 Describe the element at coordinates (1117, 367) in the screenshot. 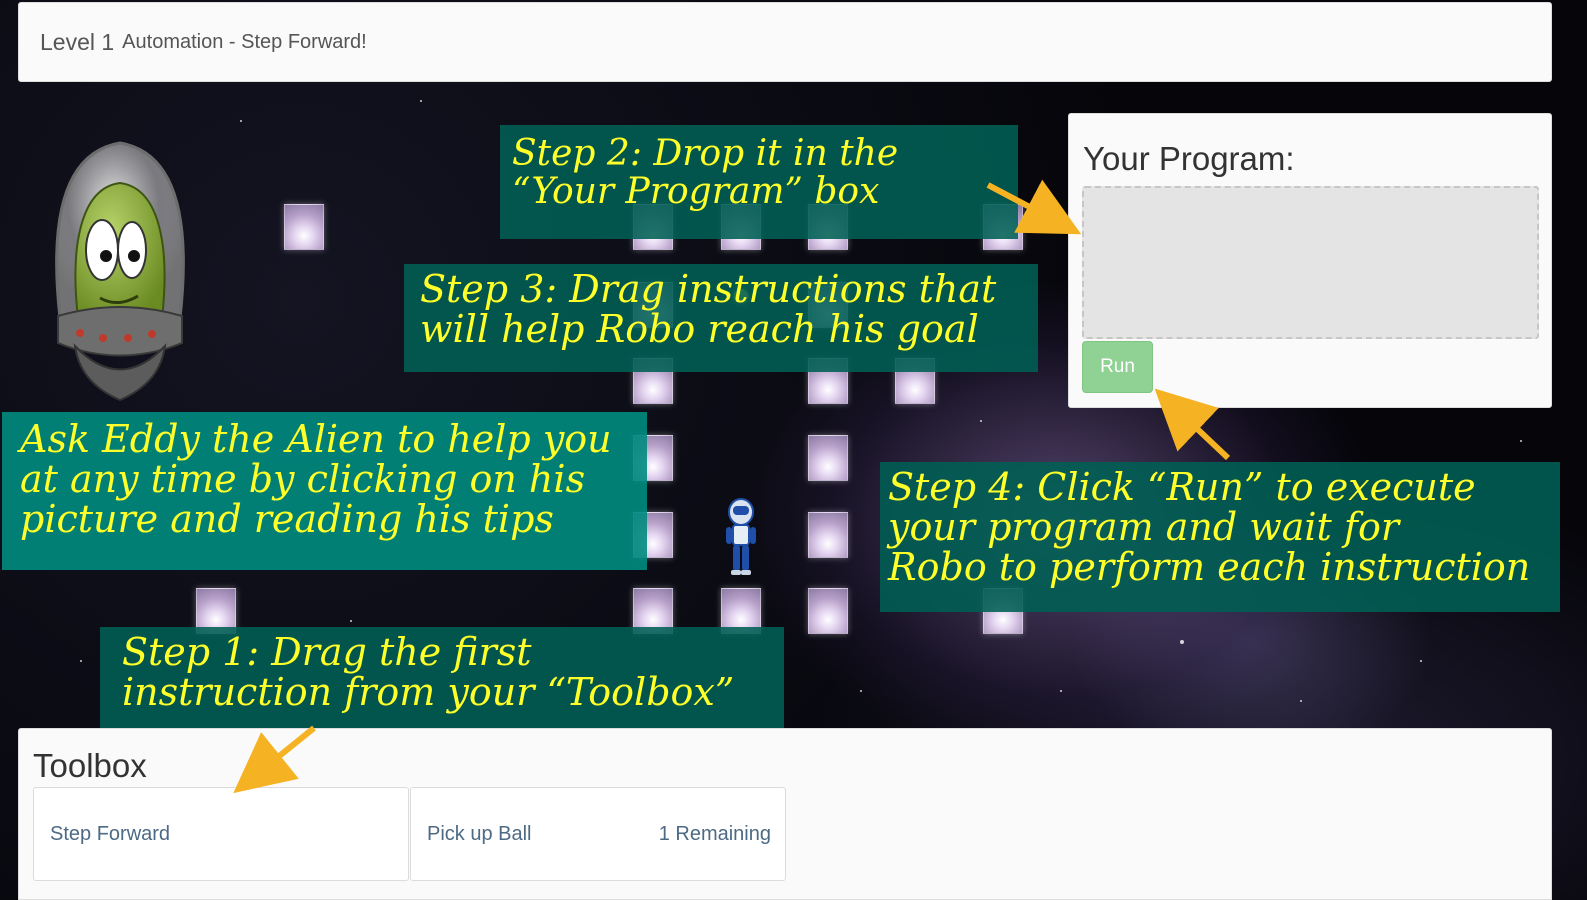

I see `run-button: Run` at that location.